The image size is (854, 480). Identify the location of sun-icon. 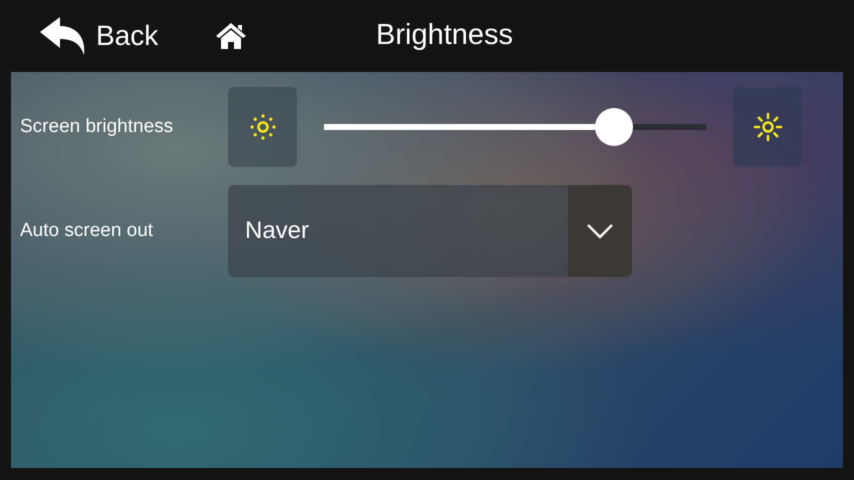
(767, 127).